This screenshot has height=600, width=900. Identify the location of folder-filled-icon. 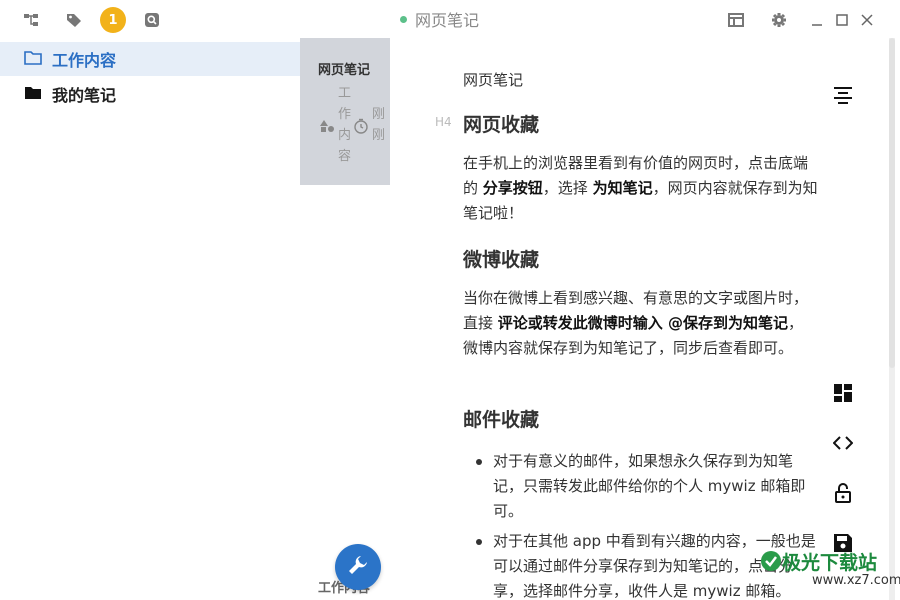
(33, 94).